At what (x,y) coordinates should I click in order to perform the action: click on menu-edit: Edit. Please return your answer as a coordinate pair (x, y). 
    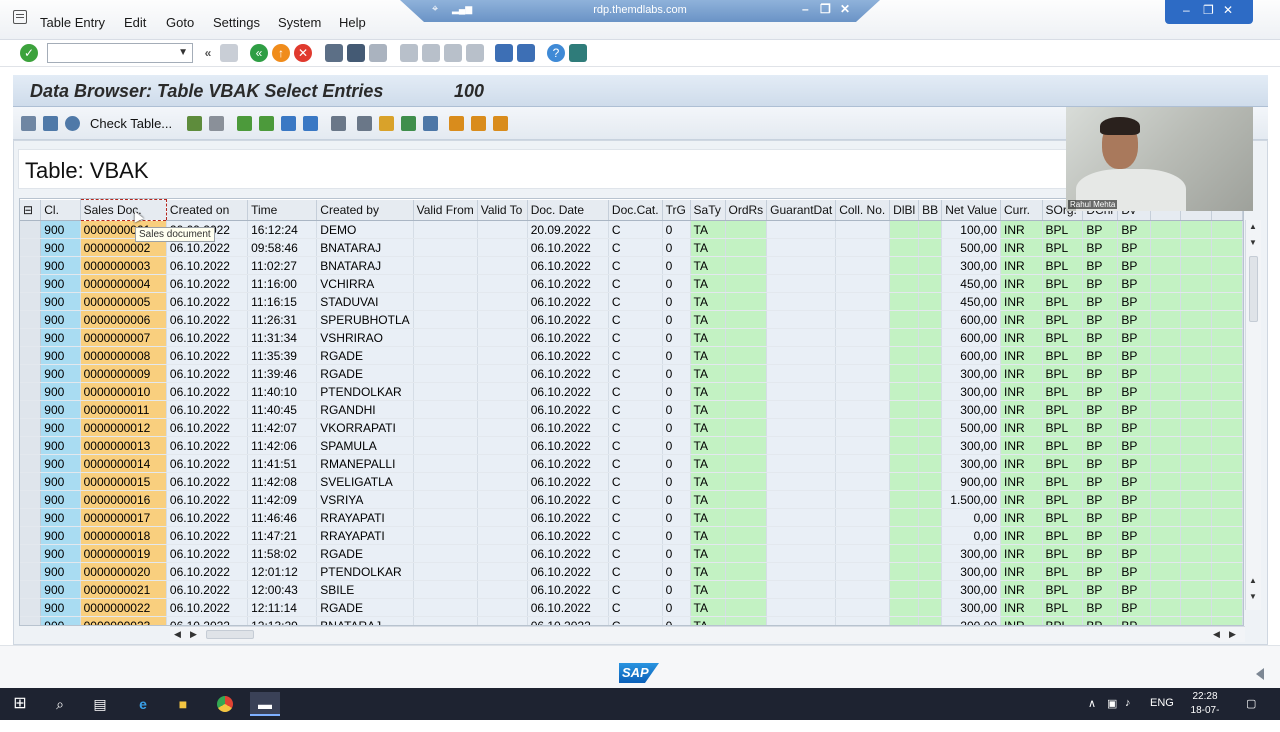
    Looking at the image, I should click on (135, 22).